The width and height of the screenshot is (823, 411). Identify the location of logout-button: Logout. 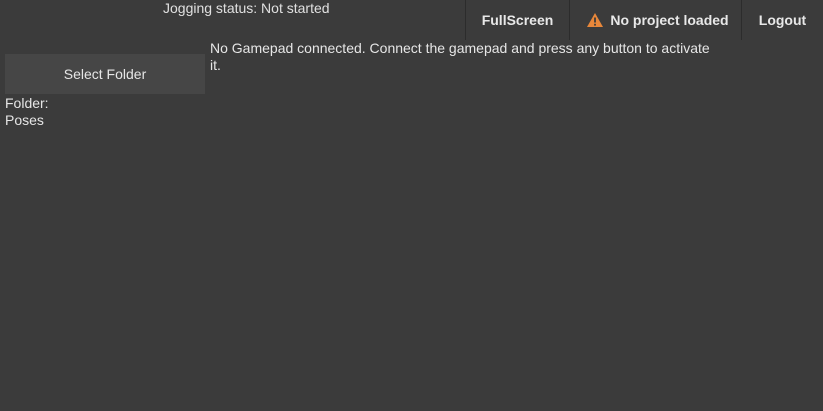
(782, 20).